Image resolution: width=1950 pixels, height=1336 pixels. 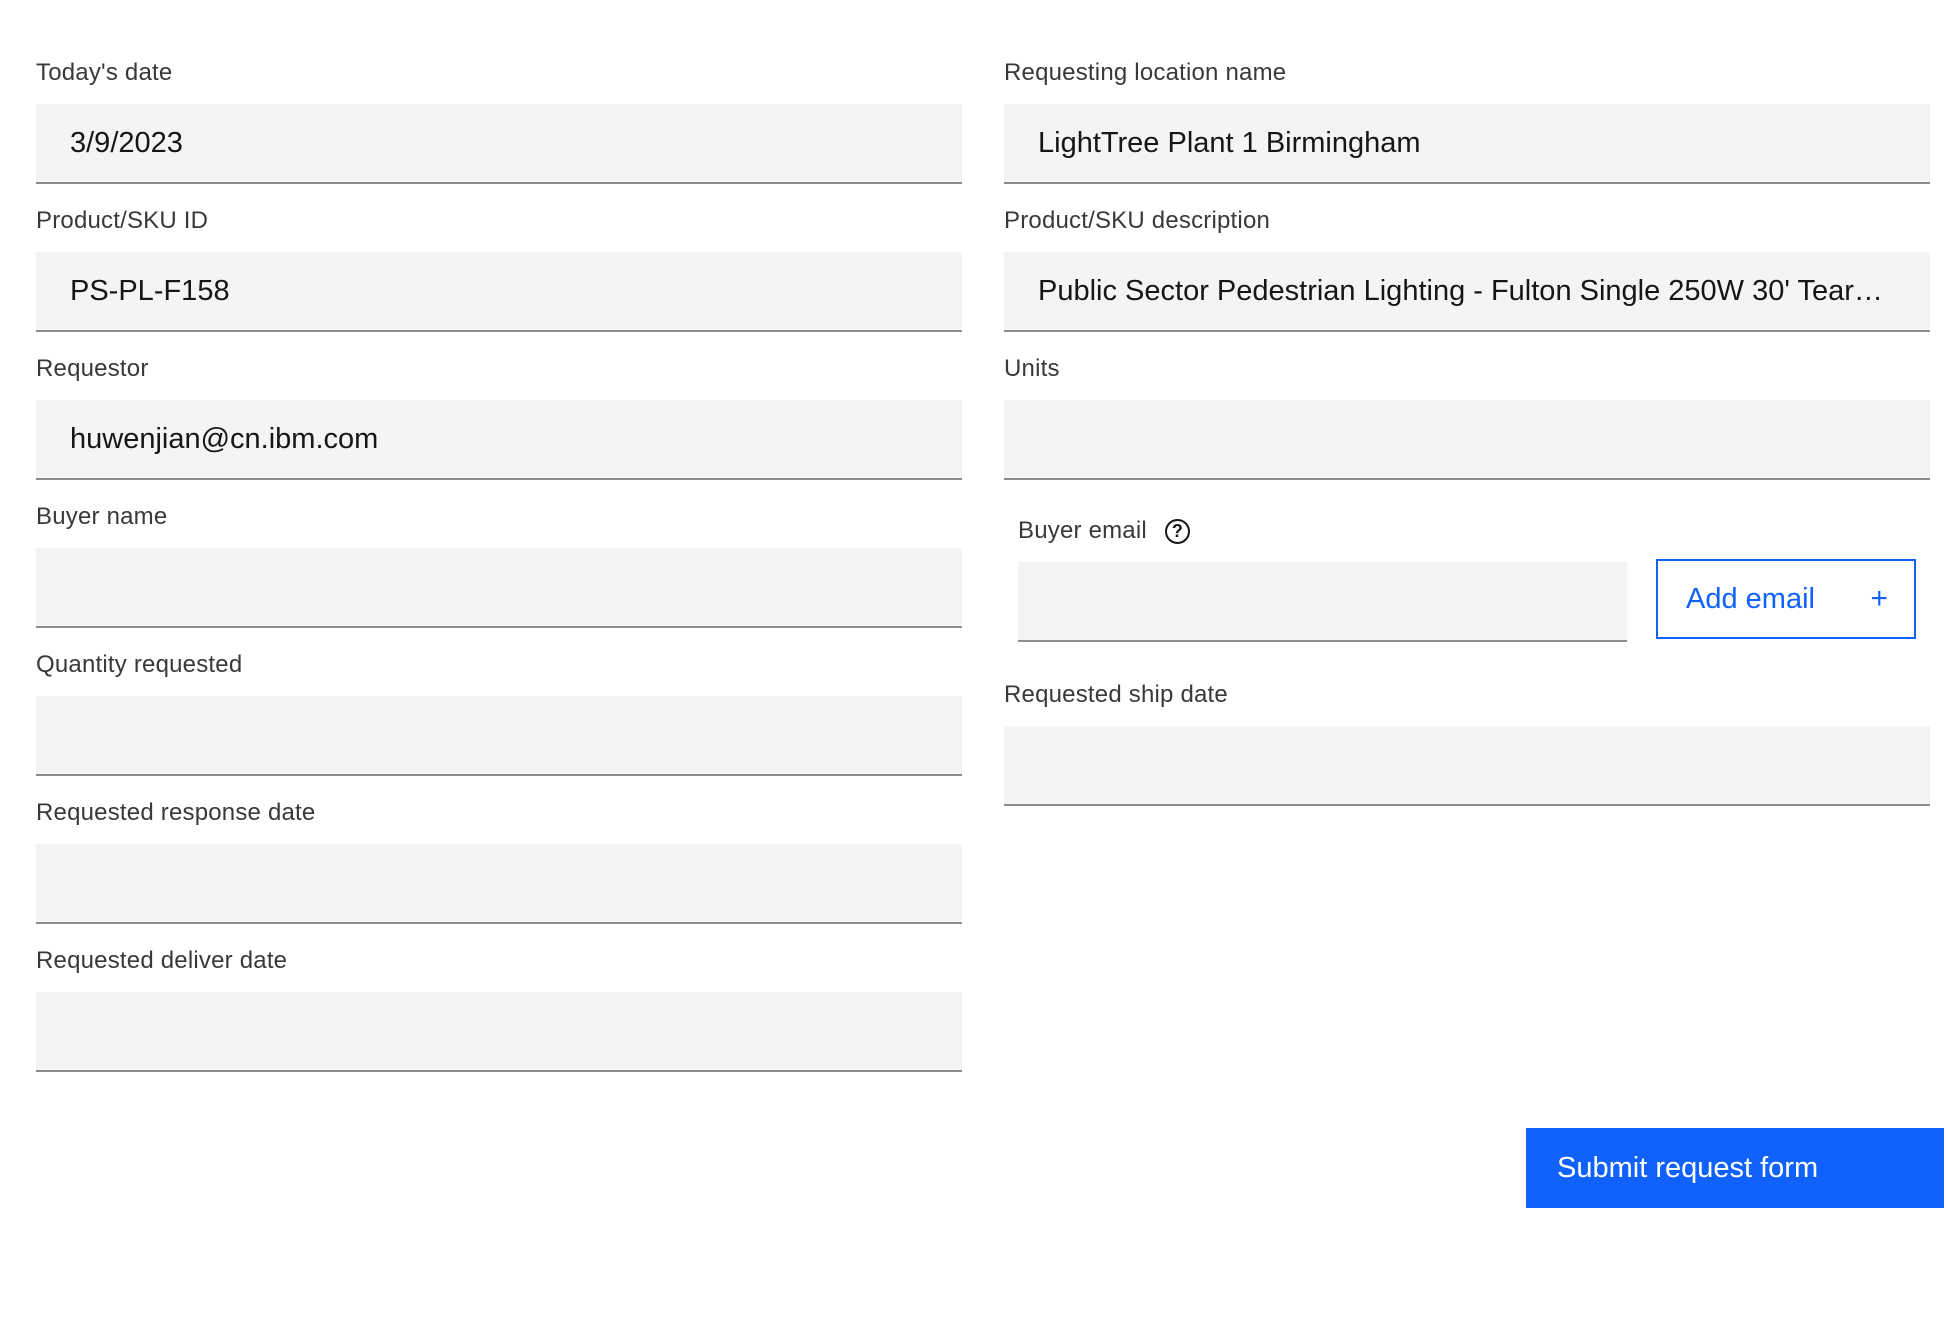 I want to click on quantity-requested-input, so click(x=499, y=736).